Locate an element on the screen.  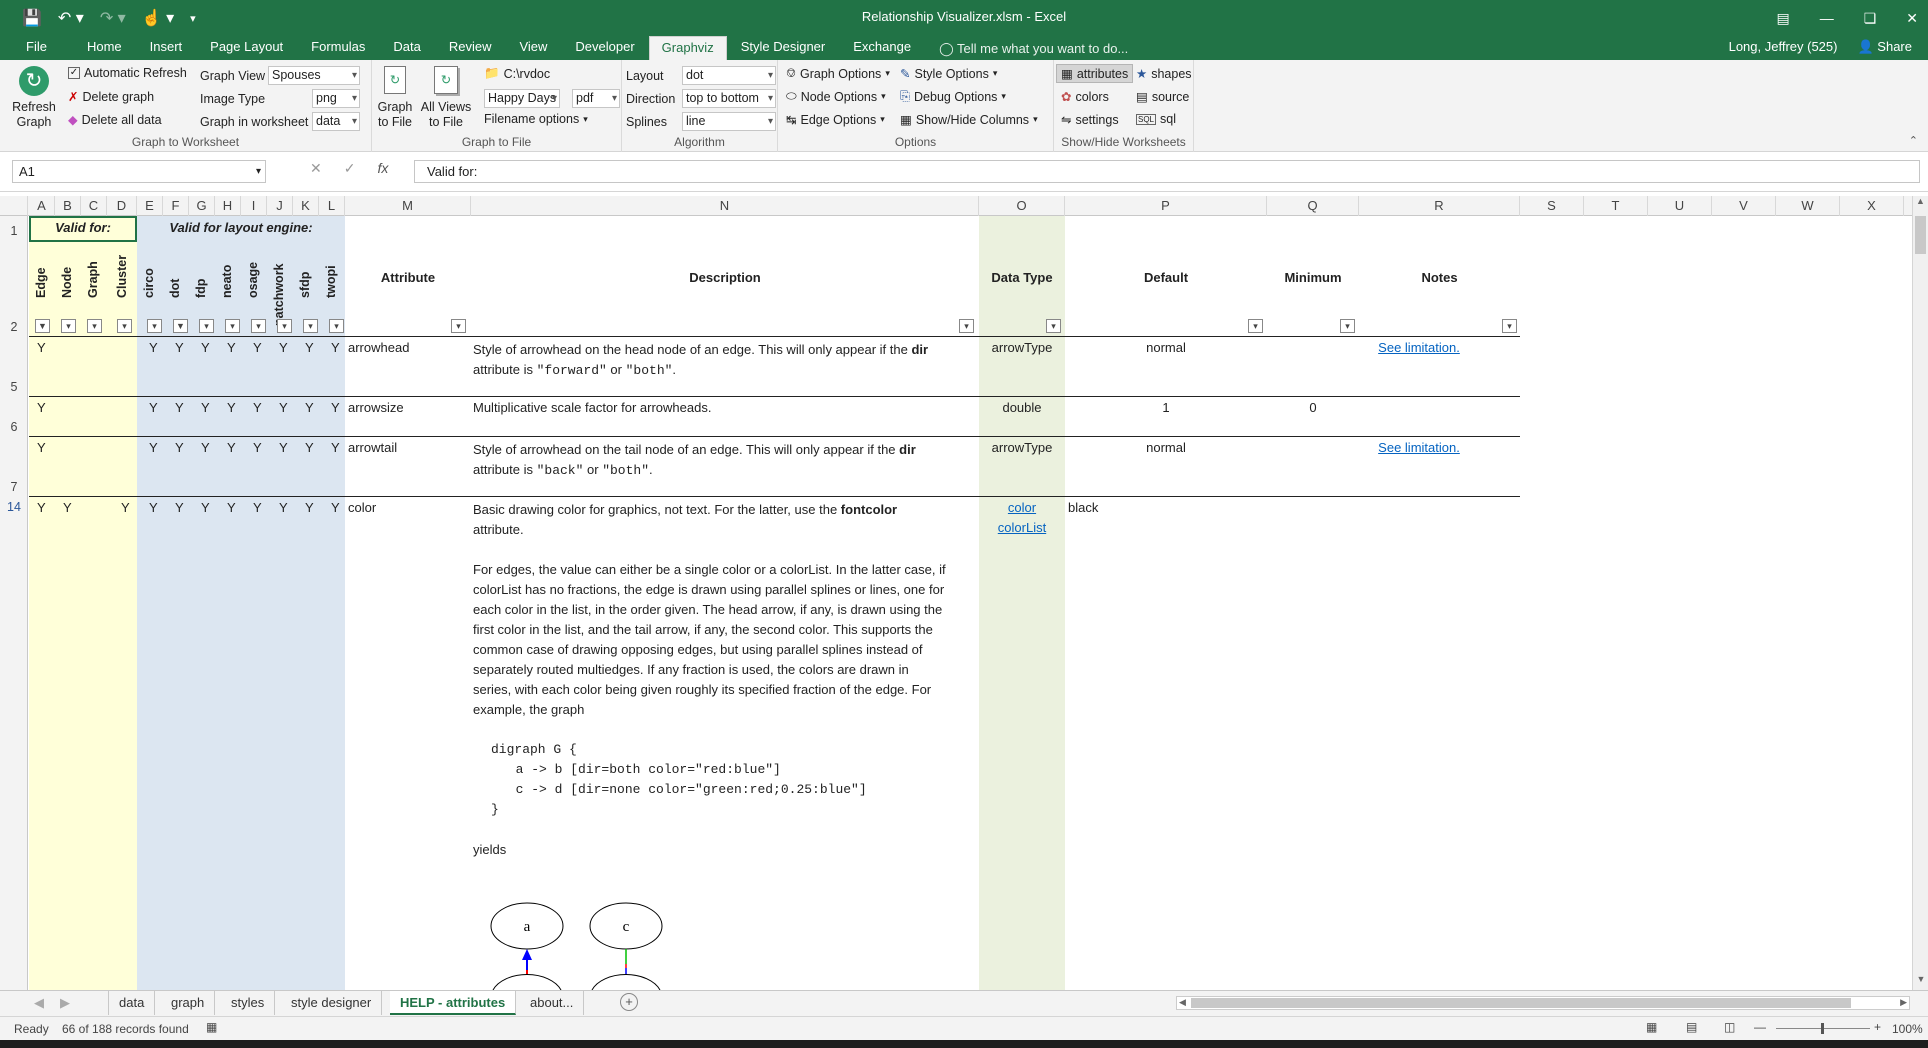
scroll-right-icon: ▶ is located at coordinates (1903, 1002).